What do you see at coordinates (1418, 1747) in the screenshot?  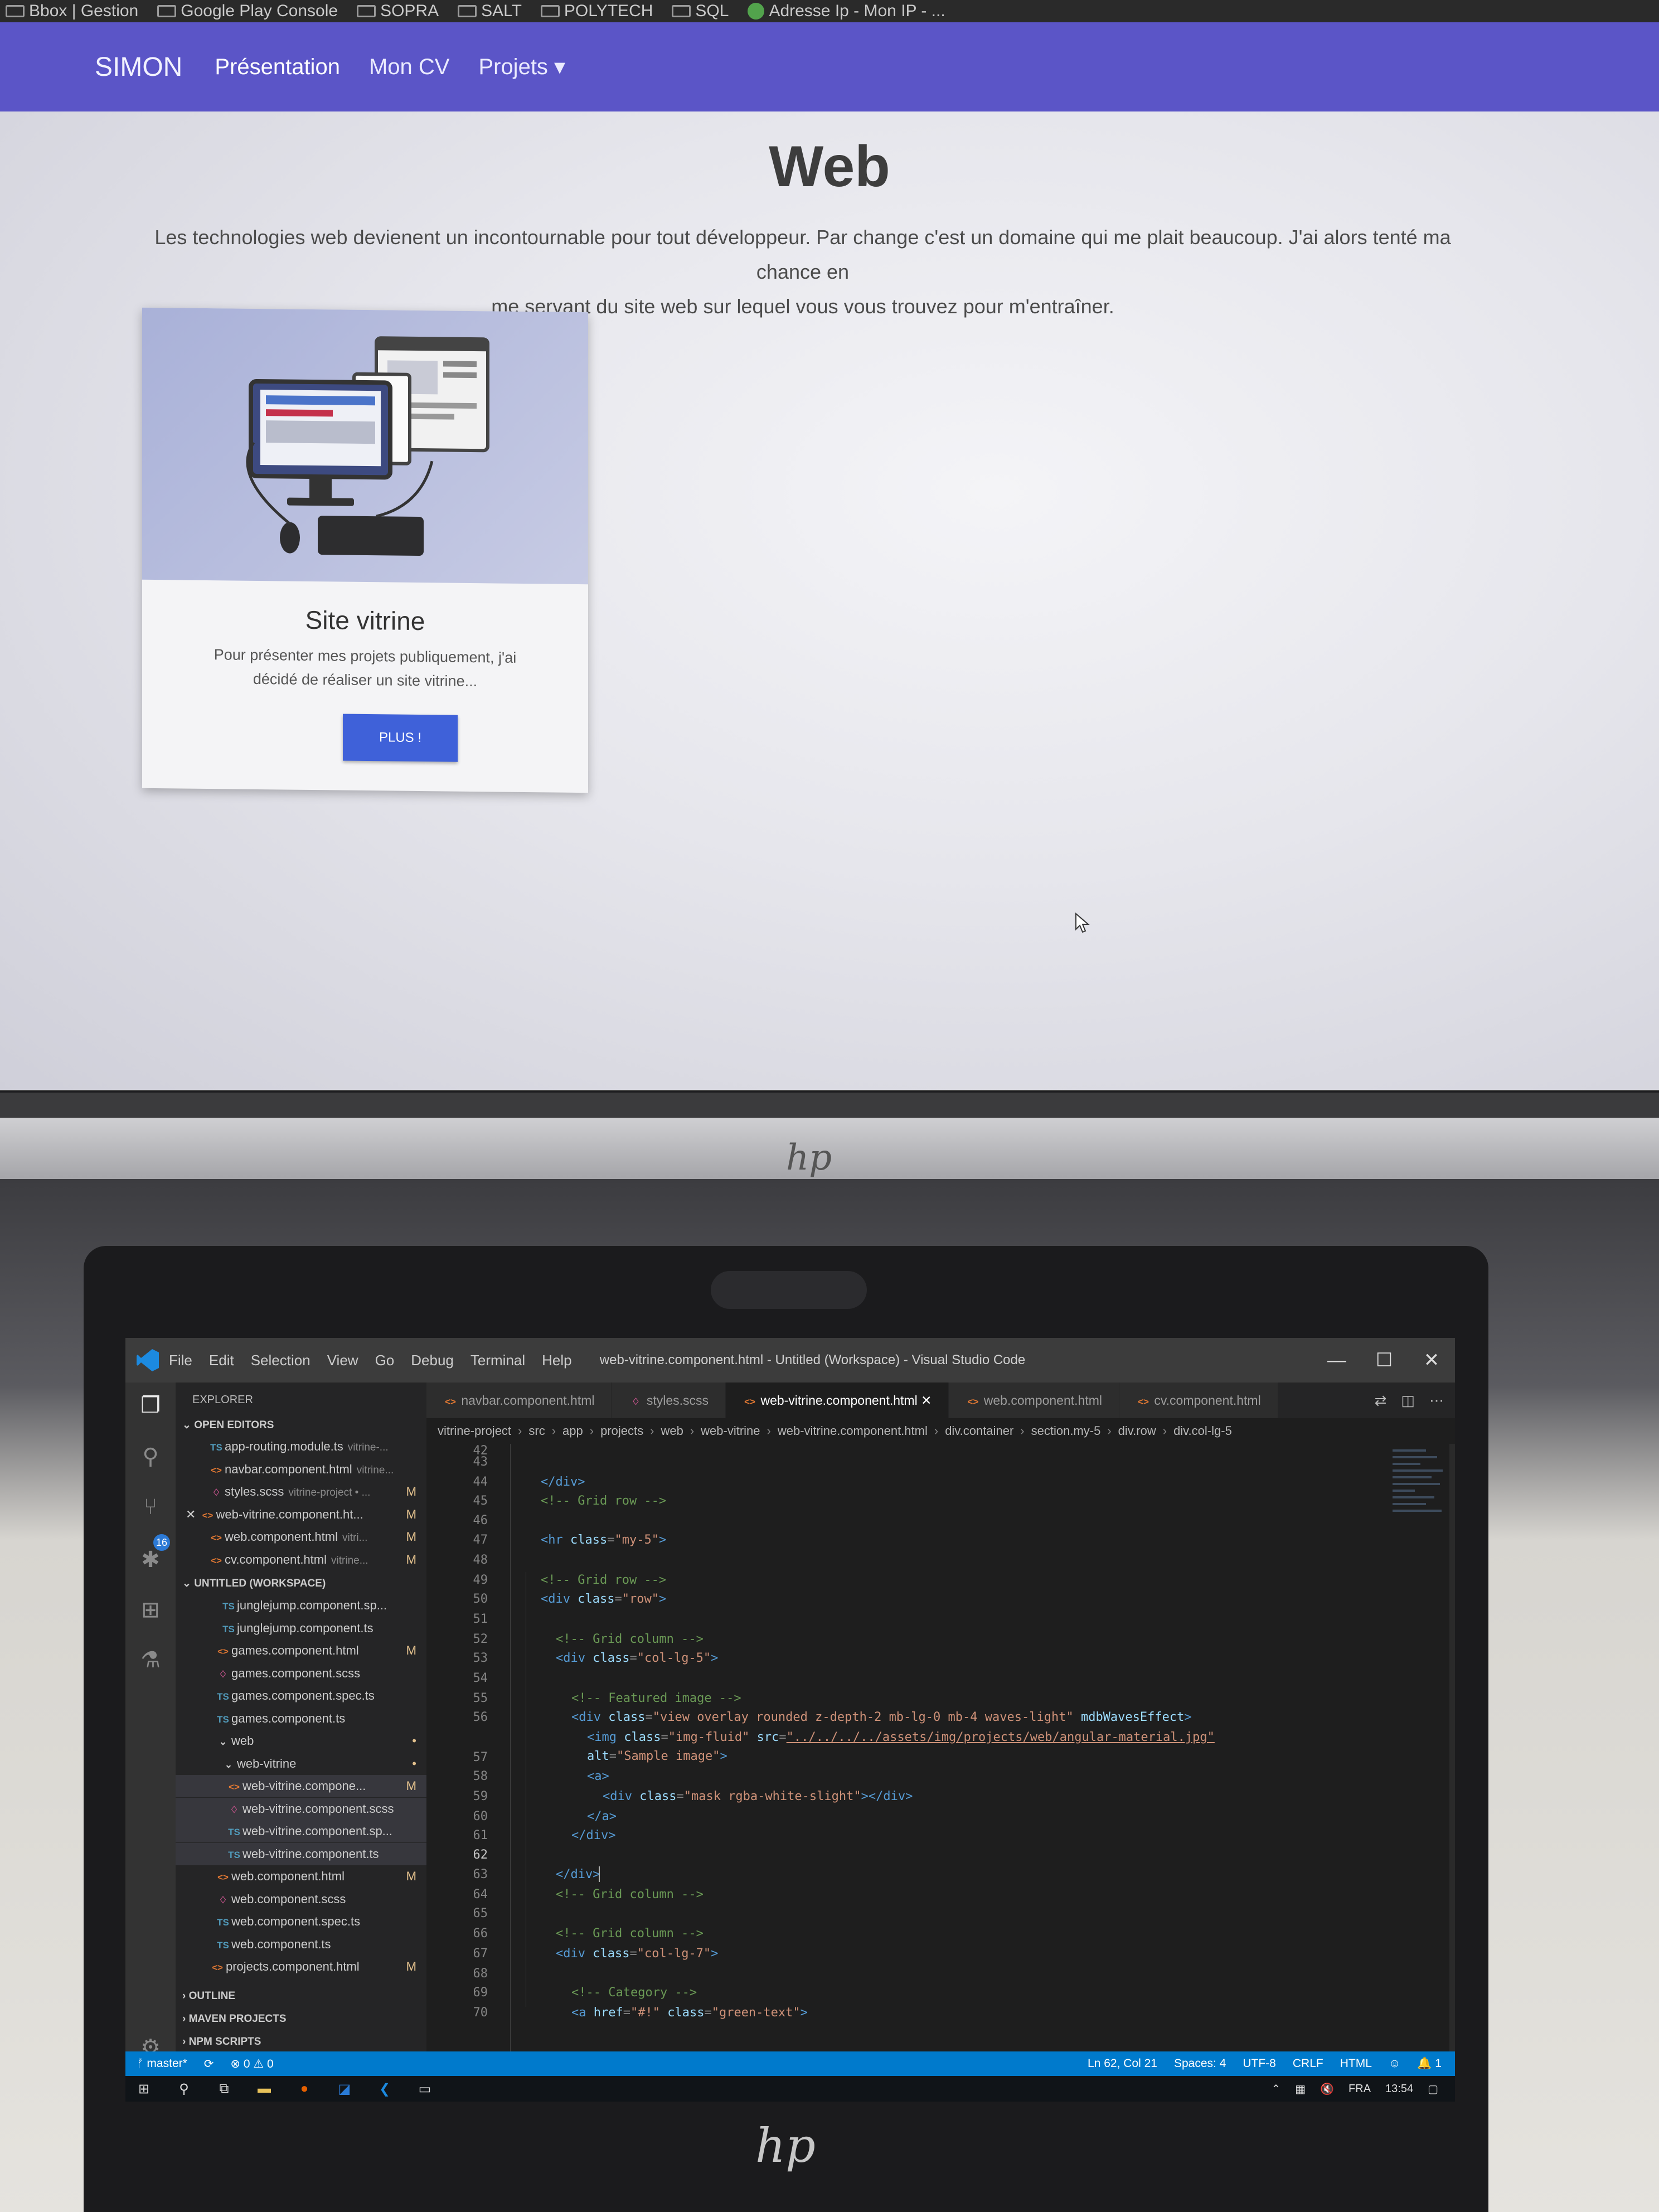 I see `minimap` at bounding box center [1418, 1747].